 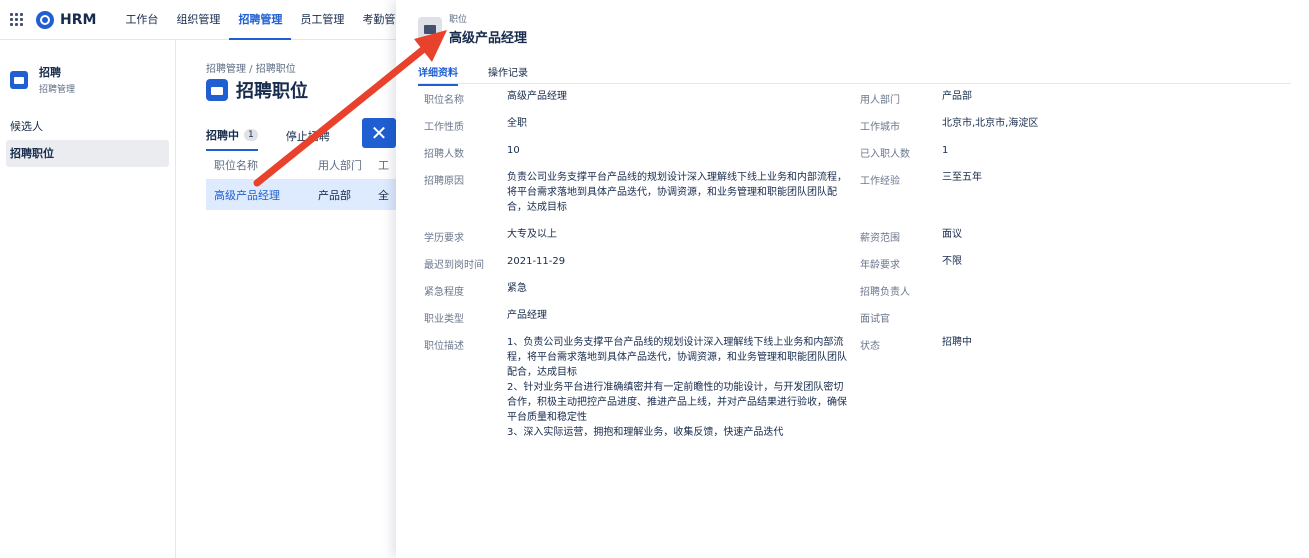 I want to click on field-value: 大专及以上, so click(x=532, y=234).